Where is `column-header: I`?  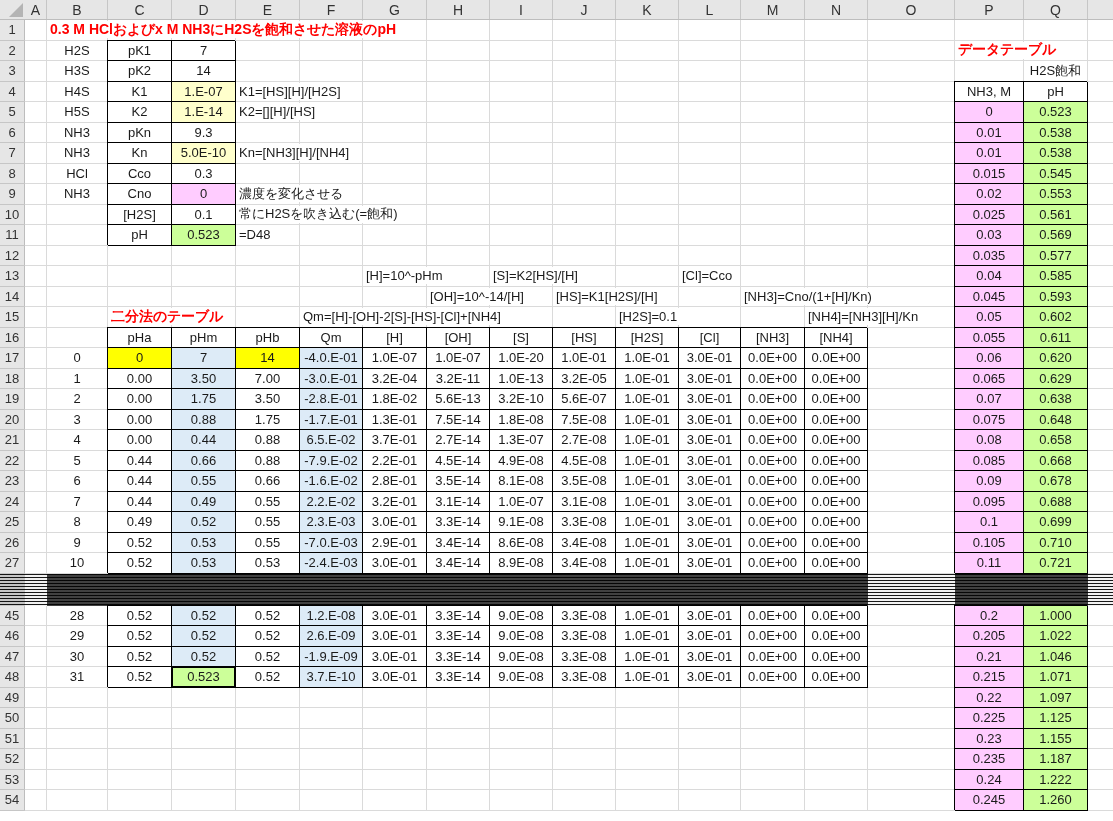 column-header: I is located at coordinates (521, 9).